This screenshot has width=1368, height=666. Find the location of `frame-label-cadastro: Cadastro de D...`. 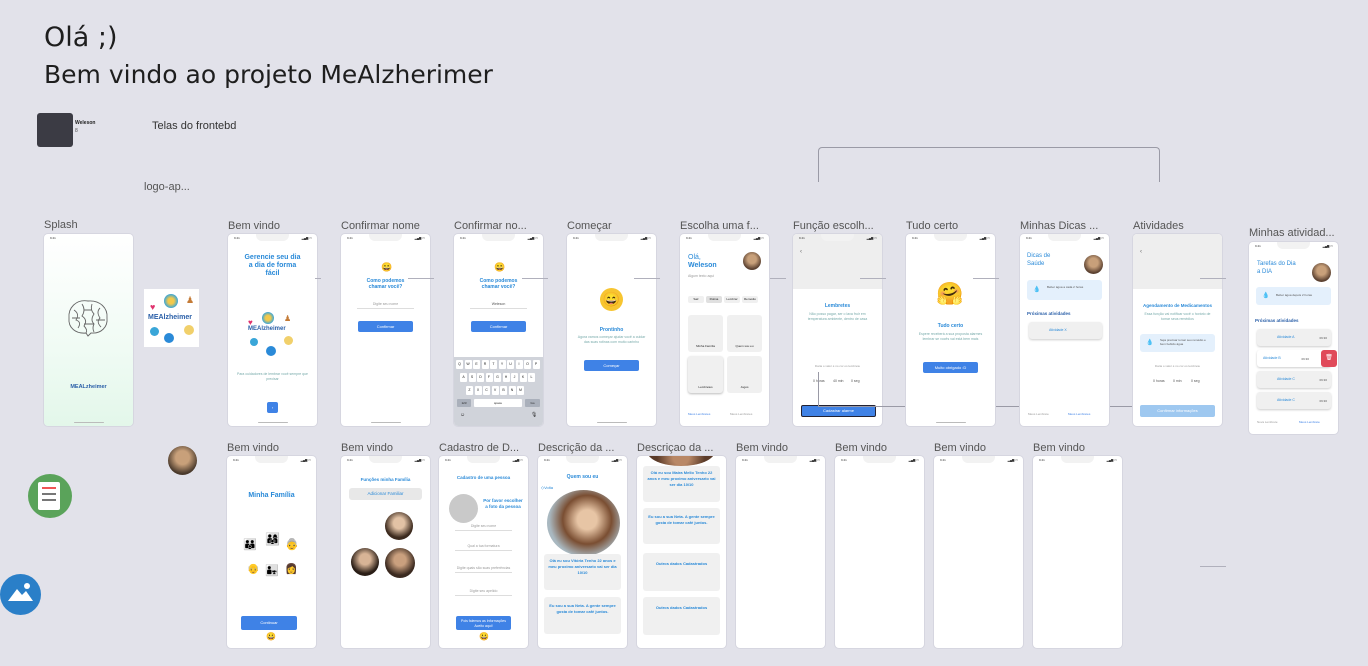

frame-label-cadastro: Cadastro de D... is located at coordinates (485, 448).